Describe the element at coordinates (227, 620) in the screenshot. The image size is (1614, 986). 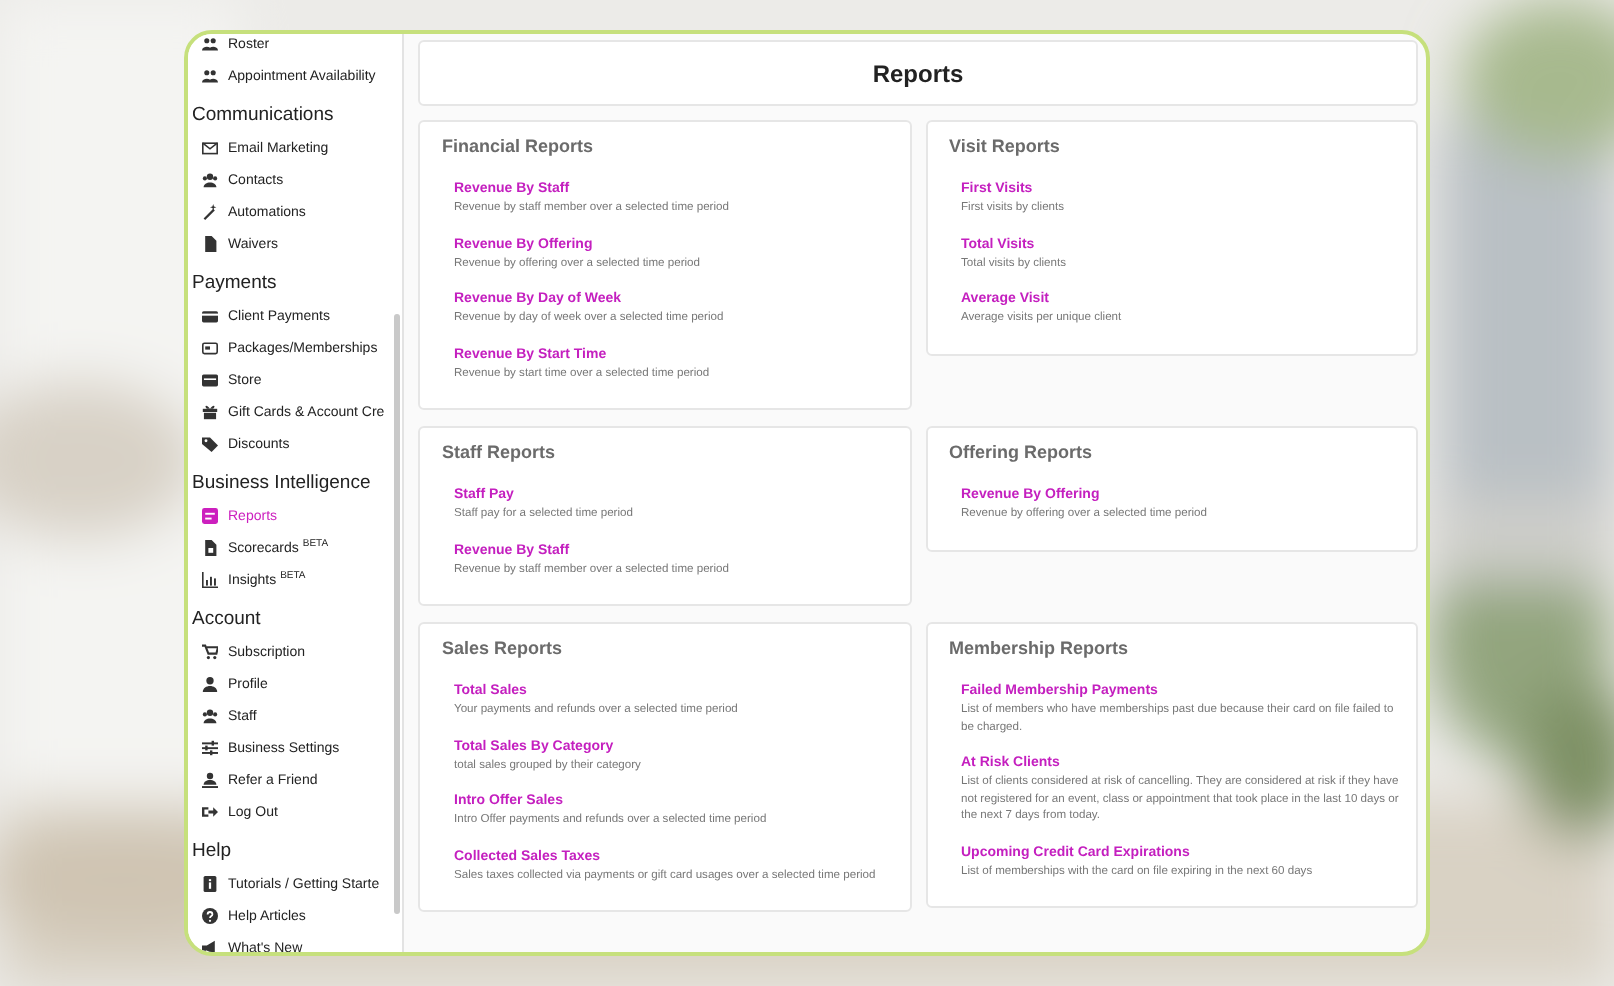
I see `section-heading: Account` at that location.